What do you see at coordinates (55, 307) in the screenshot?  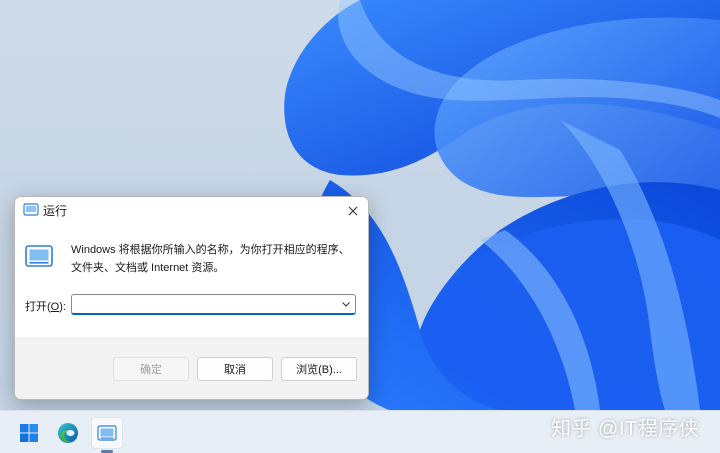 I see `open-label-accesskey: O` at bounding box center [55, 307].